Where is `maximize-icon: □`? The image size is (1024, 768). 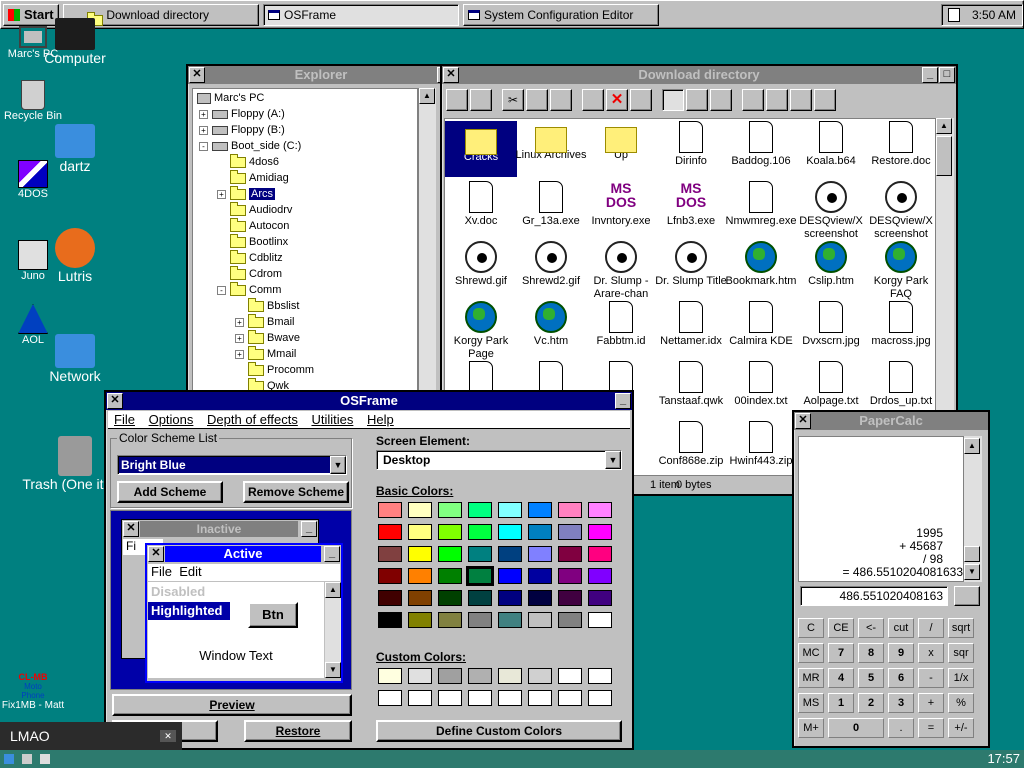 maximize-icon: □ is located at coordinates (947, 75).